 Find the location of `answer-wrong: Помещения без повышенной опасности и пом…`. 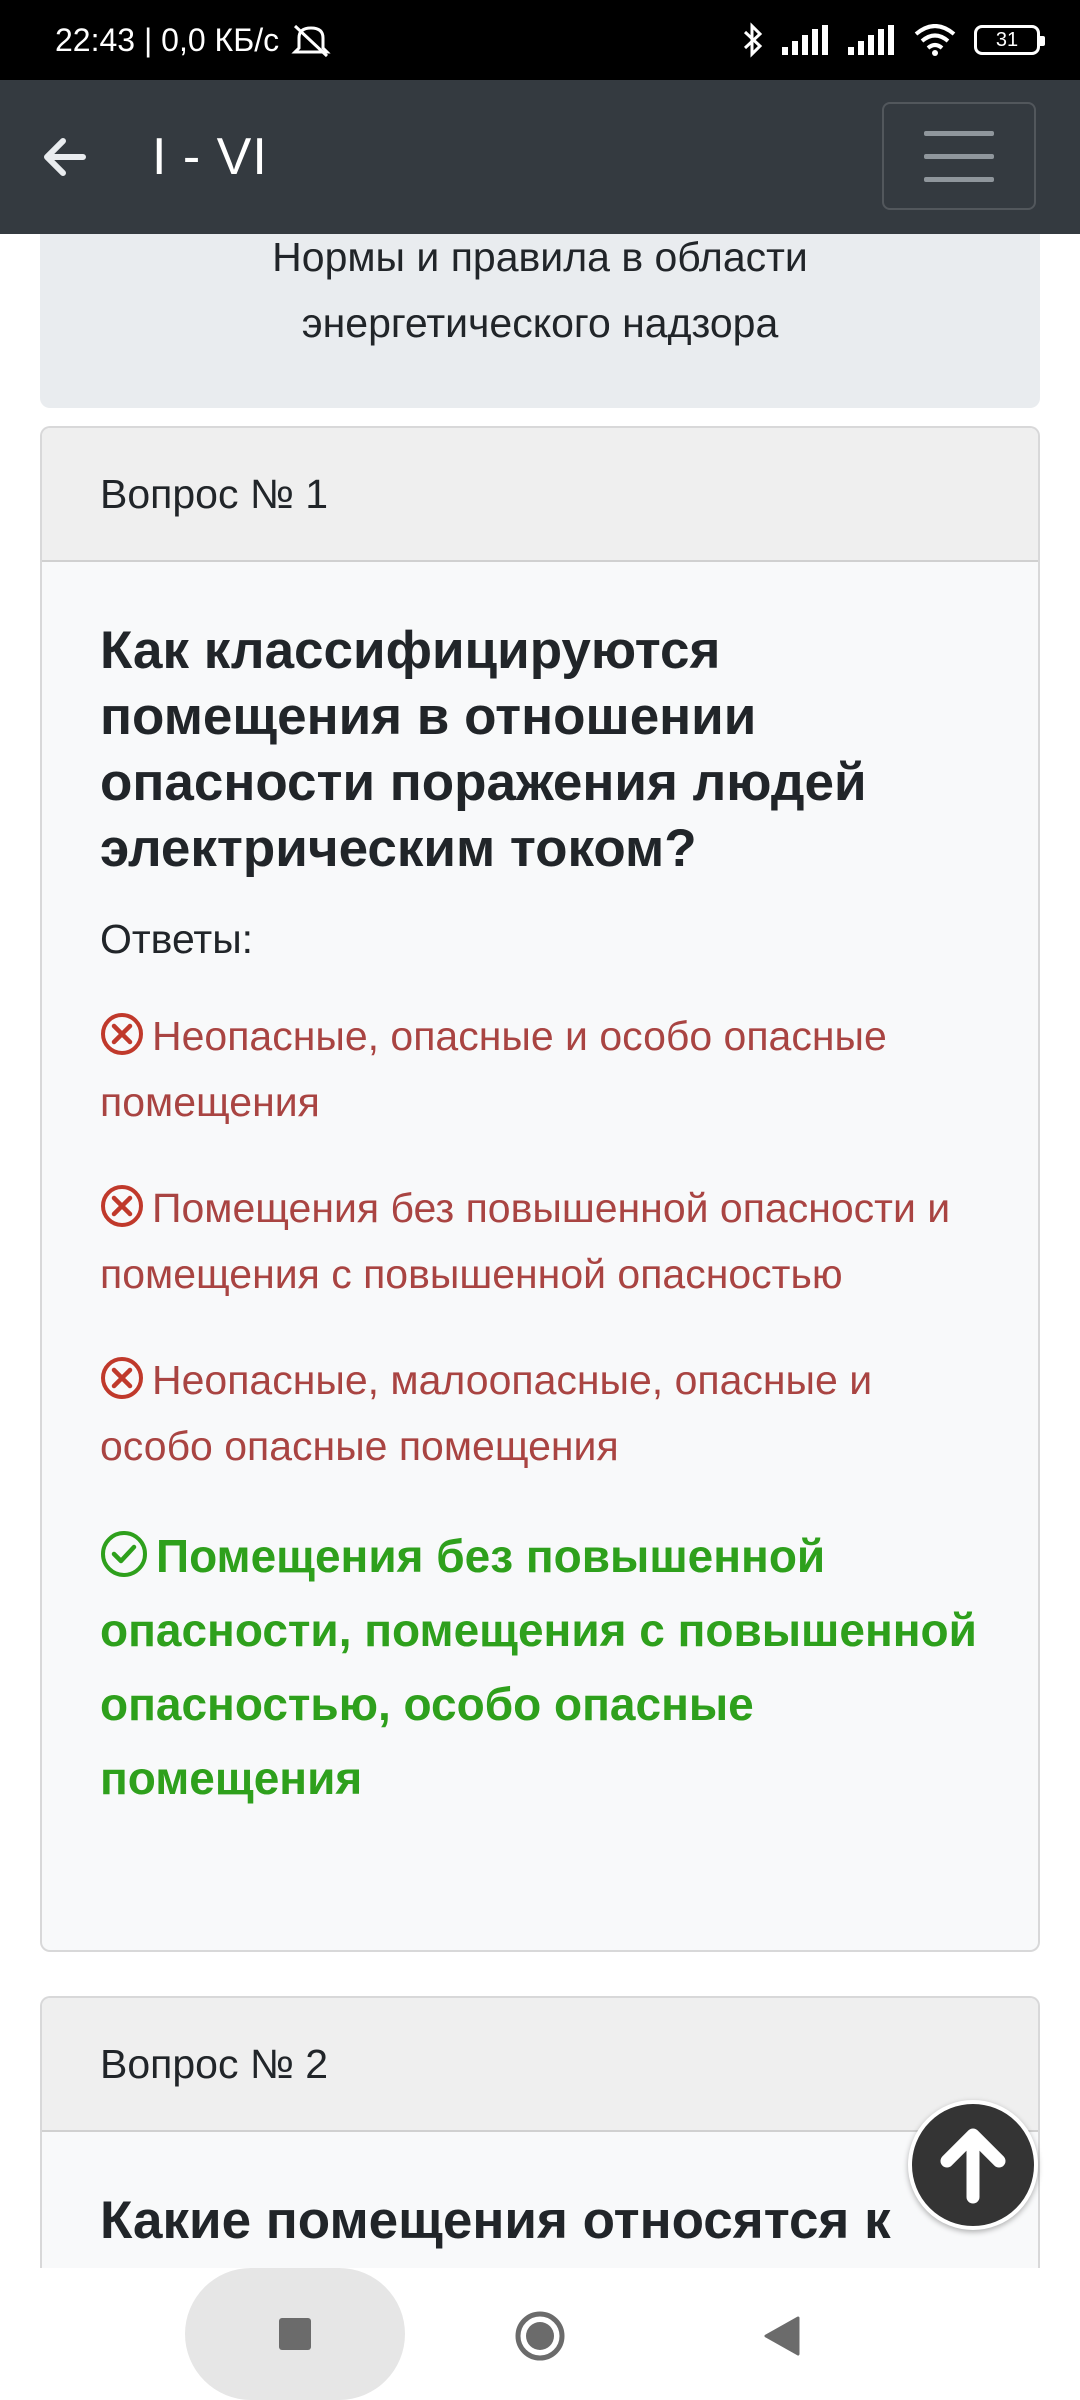

answer-wrong: Помещения без повышенной опасности и пом… is located at coordinates (540, 1241).